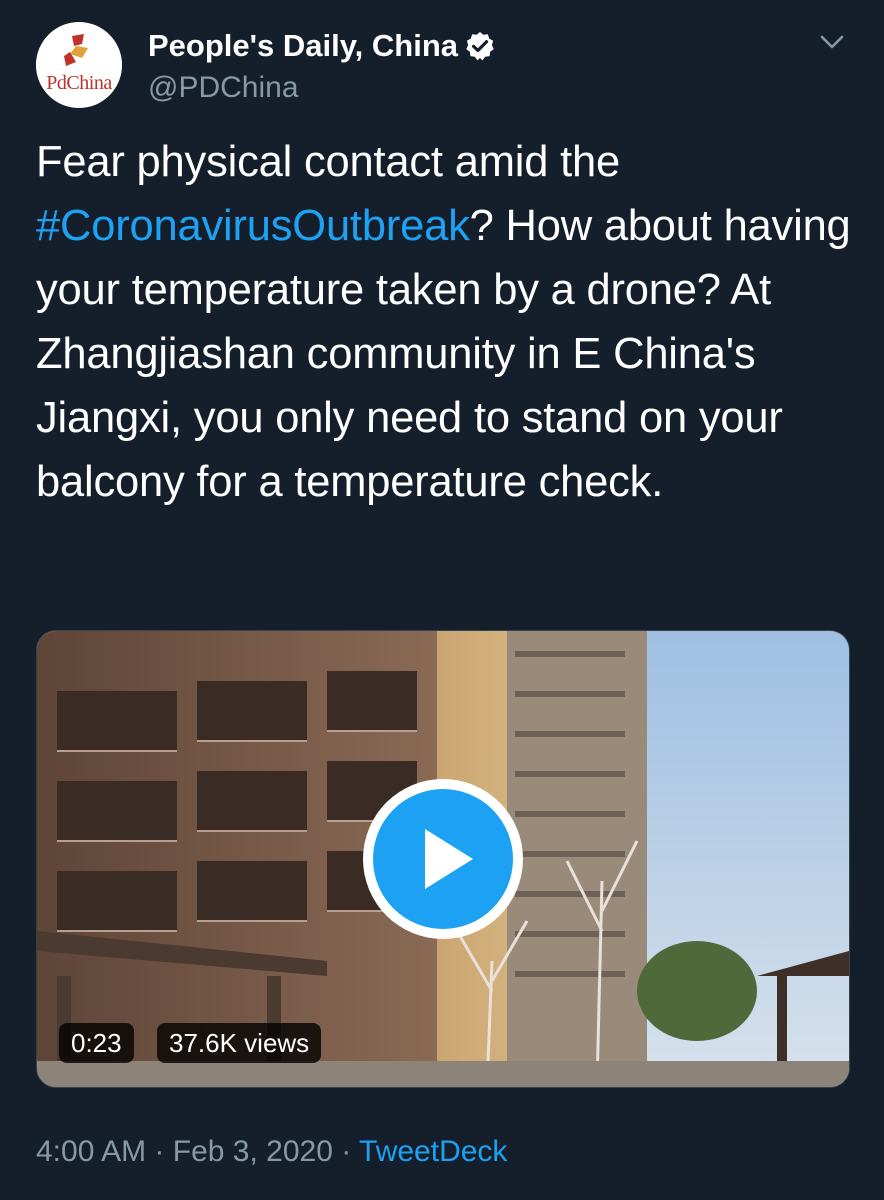  What do you see at coordinates (239, 1043) in the screenshot?
I see `video-views-badge: 37.6K views` at bounding box center [239, 1043].